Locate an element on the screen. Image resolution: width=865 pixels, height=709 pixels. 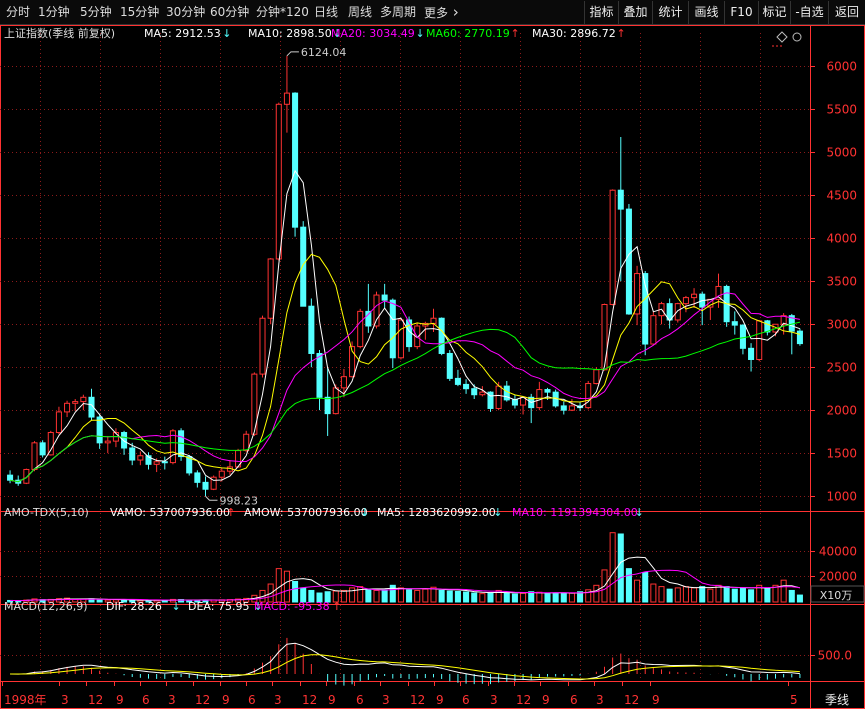
legend-arrow-2: ↓ is located at coordinates (420, 33).